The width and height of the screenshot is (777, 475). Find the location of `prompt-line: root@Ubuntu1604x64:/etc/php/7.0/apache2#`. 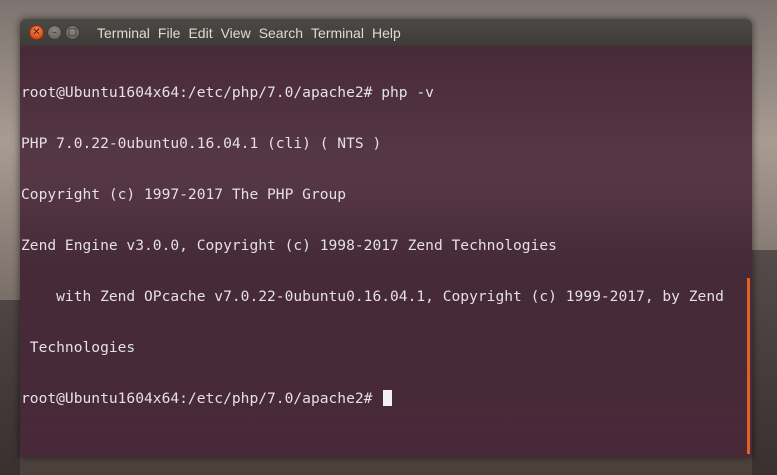

prompt-line: root@Ubuntu1604x64:/etc/php/7.0/apache2# is located at coordinates (372, 398).